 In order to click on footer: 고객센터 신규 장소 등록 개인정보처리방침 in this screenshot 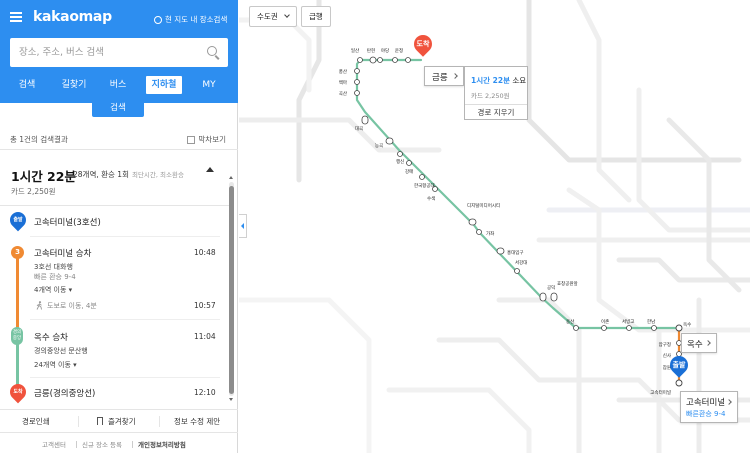, I will do `click(119, 444)`.